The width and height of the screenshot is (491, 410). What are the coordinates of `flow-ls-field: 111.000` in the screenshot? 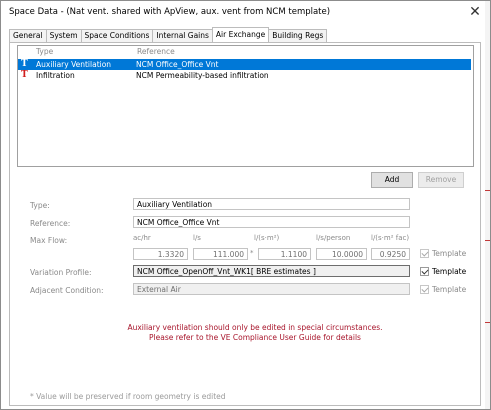 It's located at (220, 254).